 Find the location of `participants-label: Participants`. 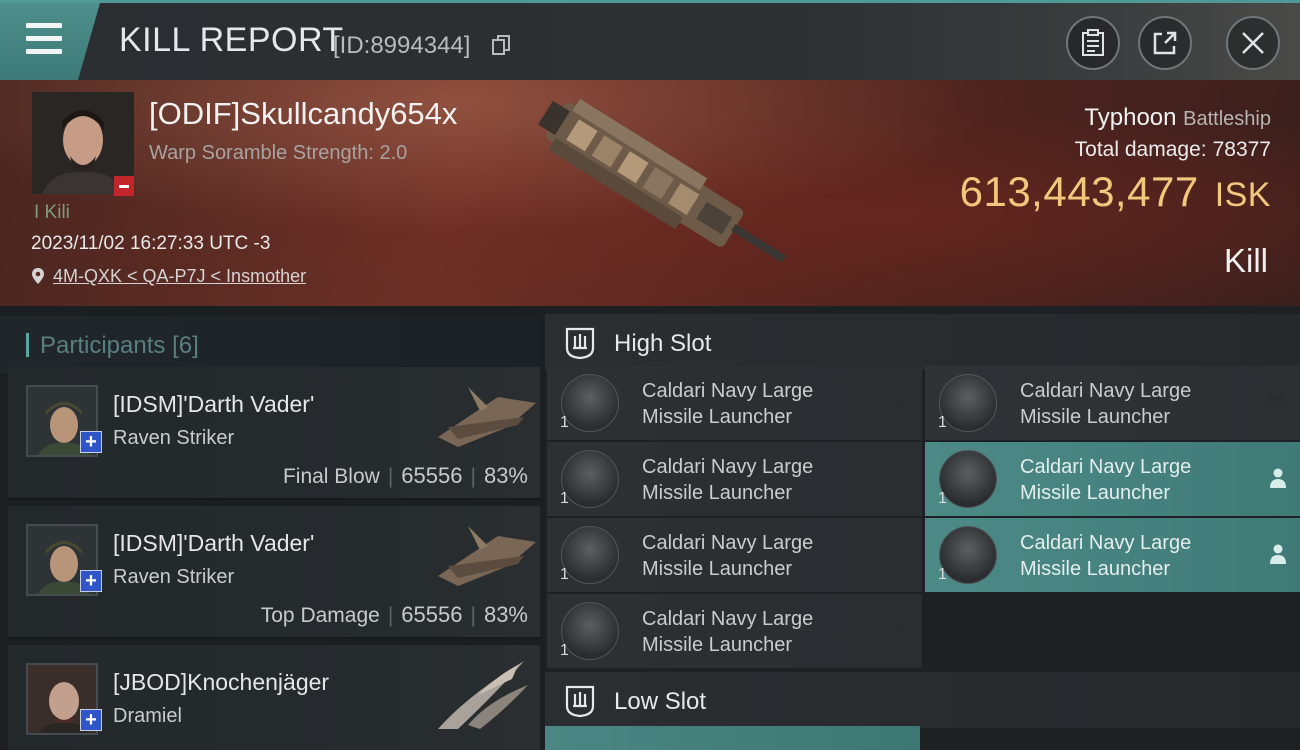

participants-label: Participants is located at coordinates (103, 345).